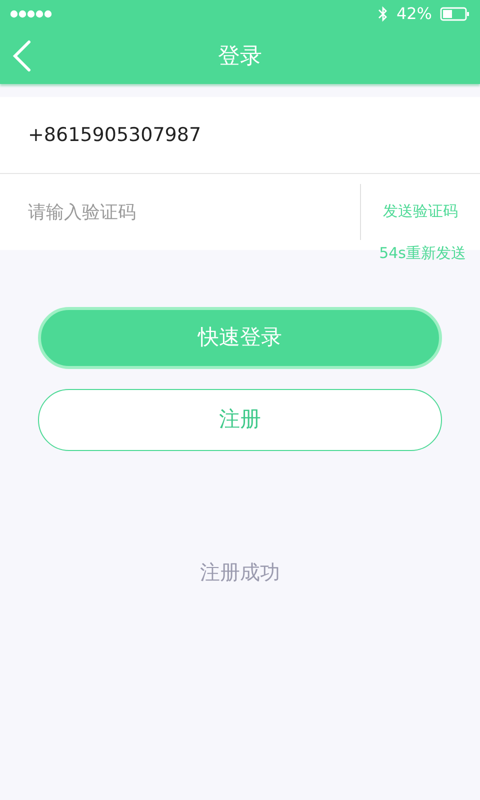 Image resolution: width=480 pixels, height=800 pixels. Describe the element at coordinates (22, 56) in the screenshot. I see `back-button` at that location.